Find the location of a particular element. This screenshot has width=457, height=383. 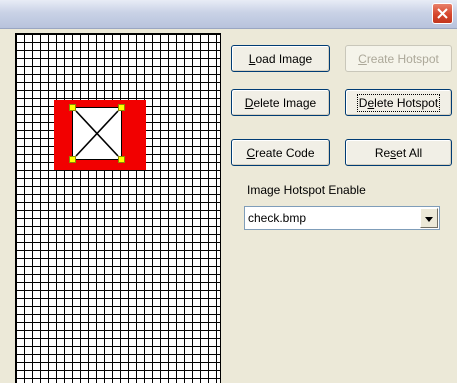

dropdown-arrow-button is located at coordinates (429, 218).